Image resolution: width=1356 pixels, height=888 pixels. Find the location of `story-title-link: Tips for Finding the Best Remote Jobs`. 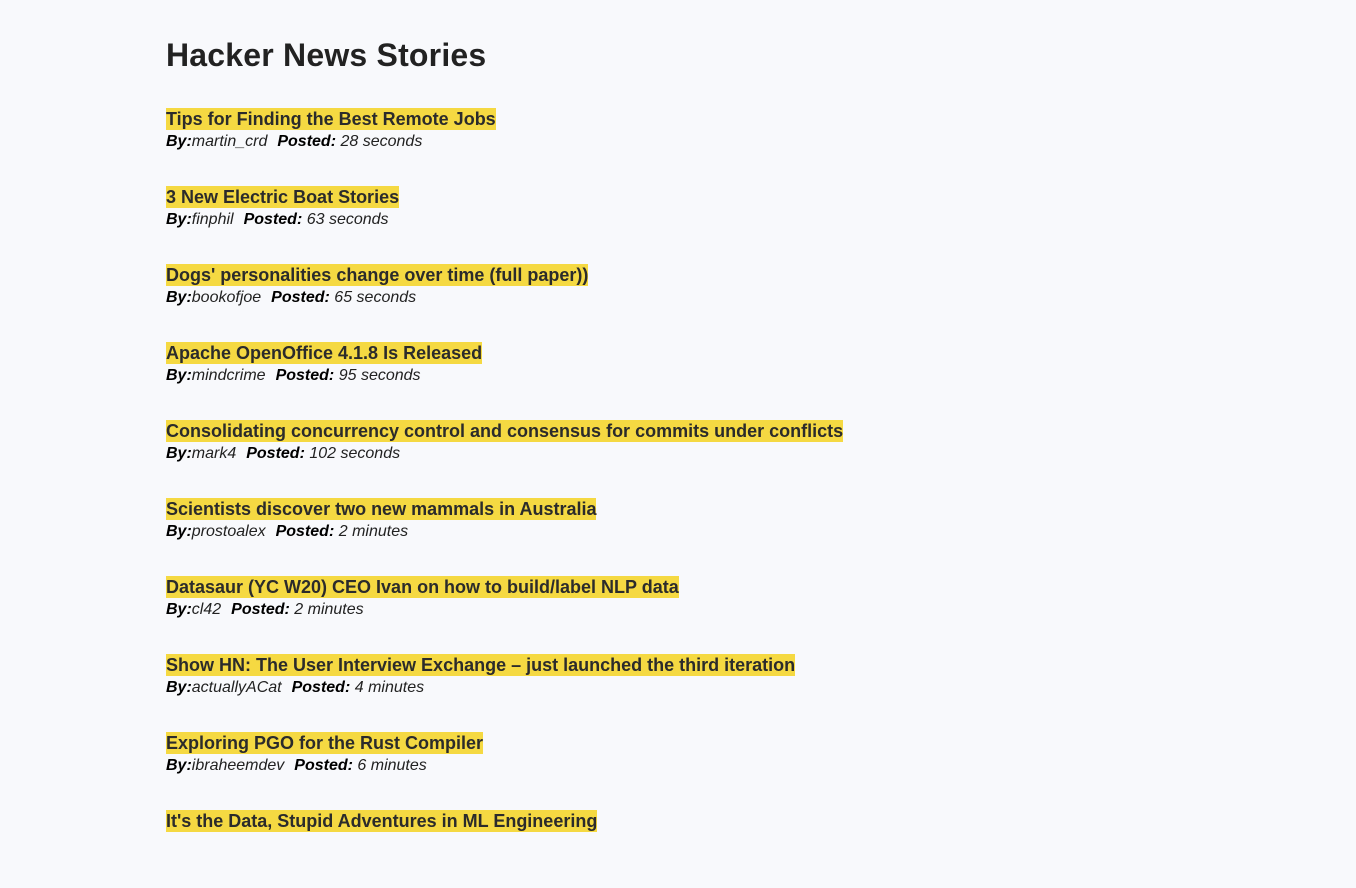

story-title-link: Tips for Finding the Best Remote Jobs is located at coordinates (331, 119).